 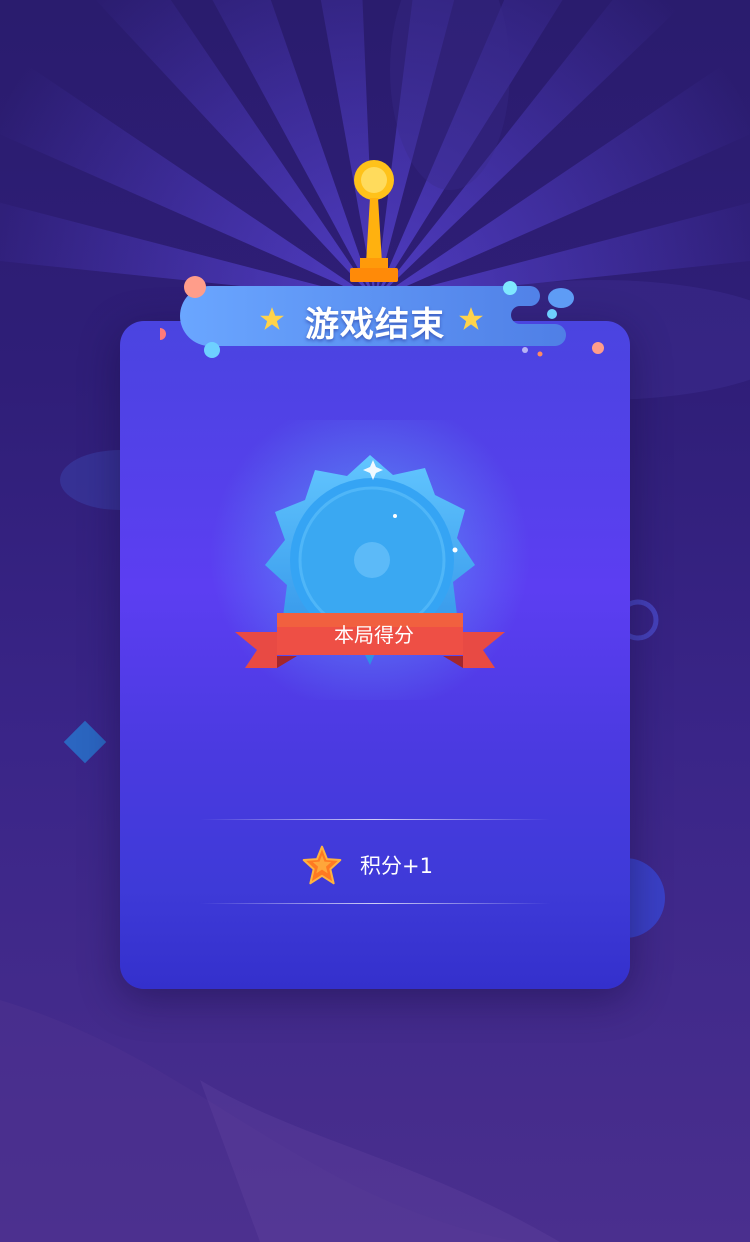 I want to click on score-label: 本局得分, so click(x=374, y=635).